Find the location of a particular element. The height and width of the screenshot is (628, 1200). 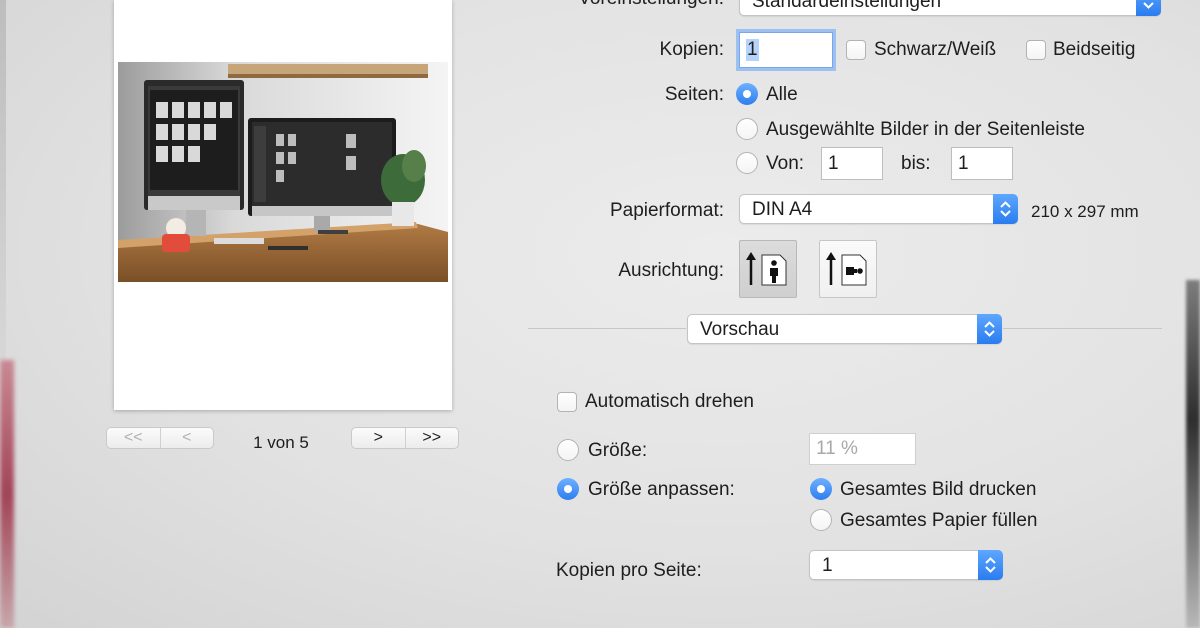

previous-page-button: < is located at coordinates (186, 438).